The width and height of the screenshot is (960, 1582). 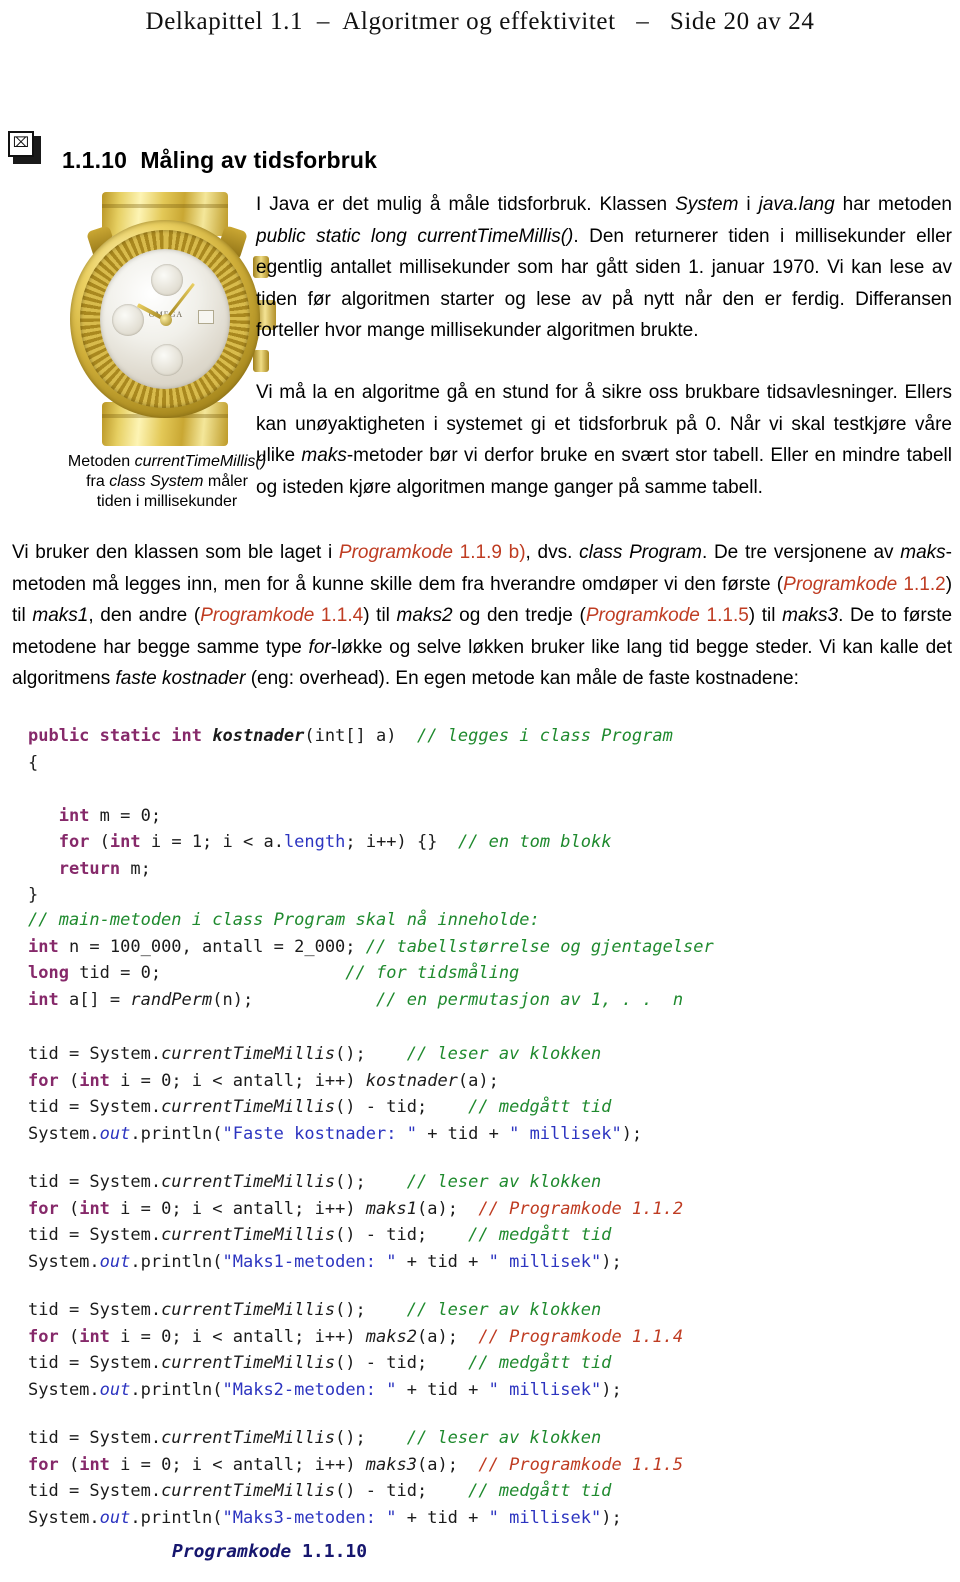 What do you see at coordinates (580, 1209) in the screenshot?
I see `c4-comment-link: // Programkode 1.1.2` at bounding box center [580, 1209].